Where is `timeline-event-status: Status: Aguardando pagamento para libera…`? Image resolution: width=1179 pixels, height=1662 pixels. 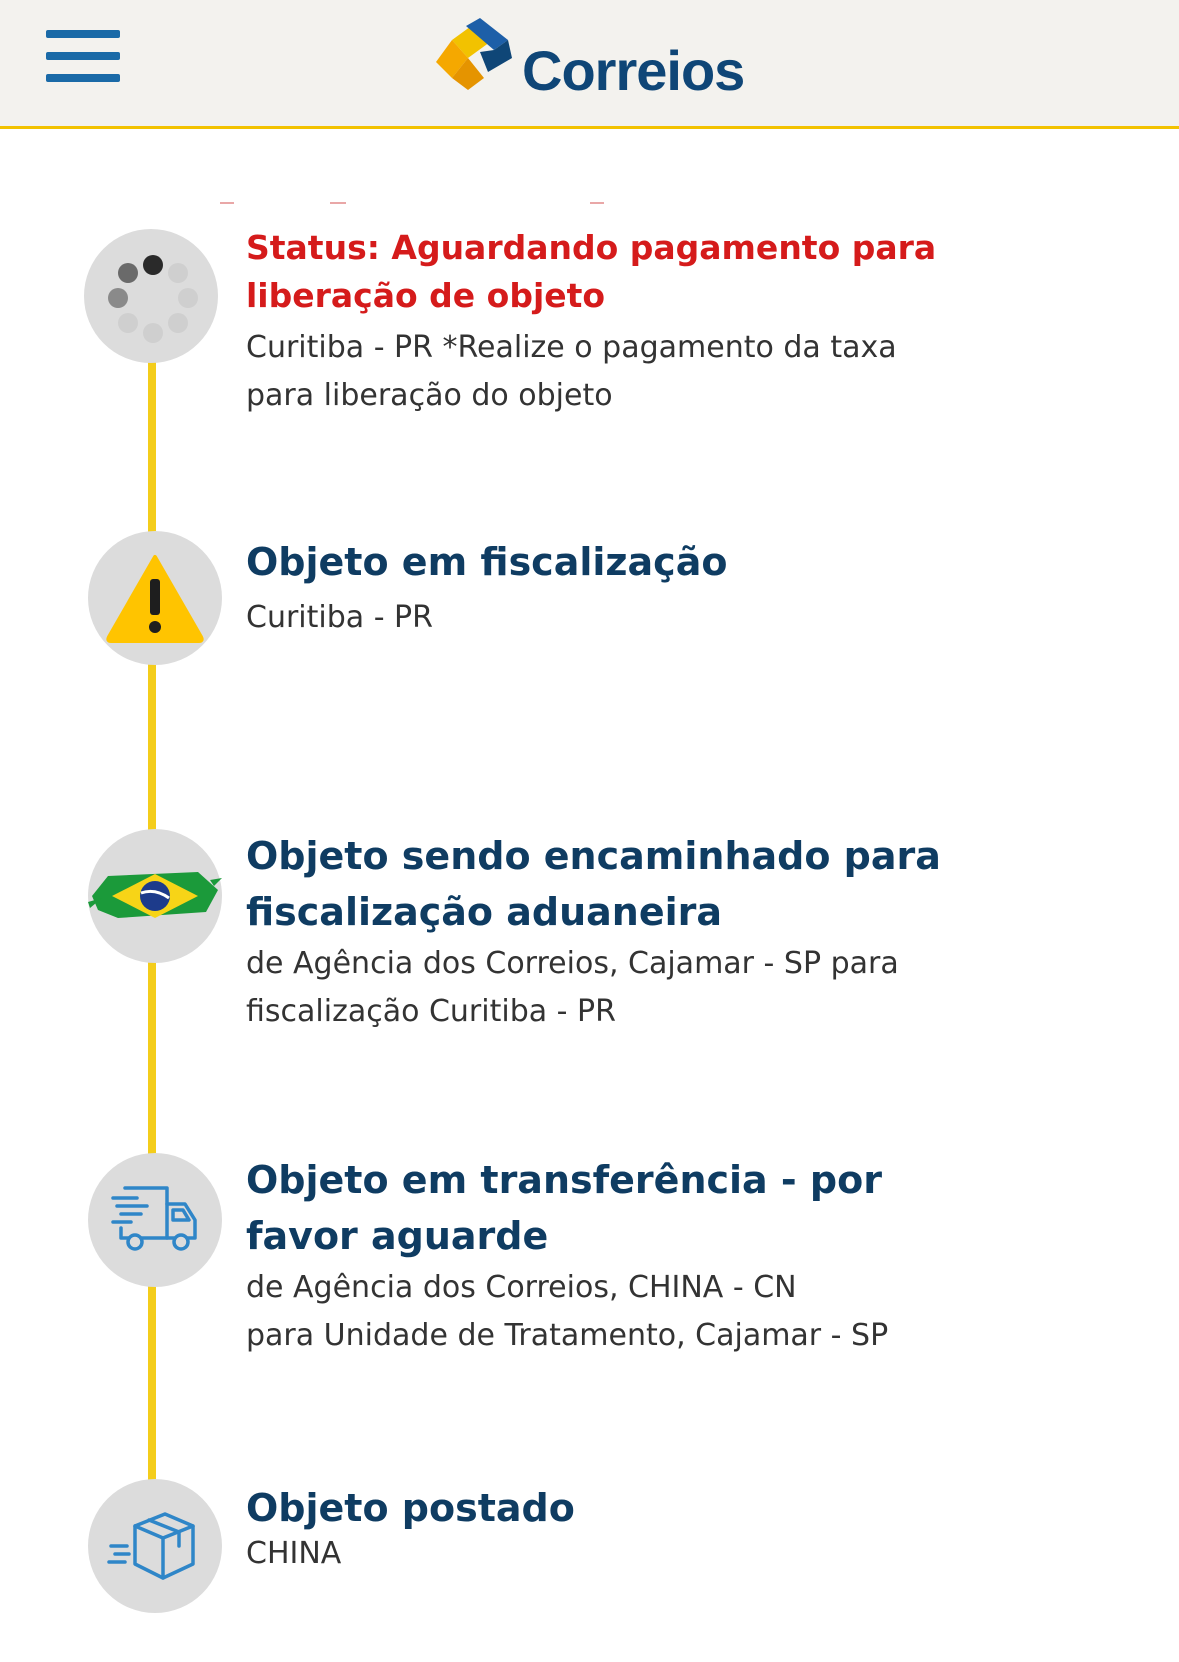
timeline-event-status: Status: Aguardando pagamento para libera… is located at coordinates (606, 322).